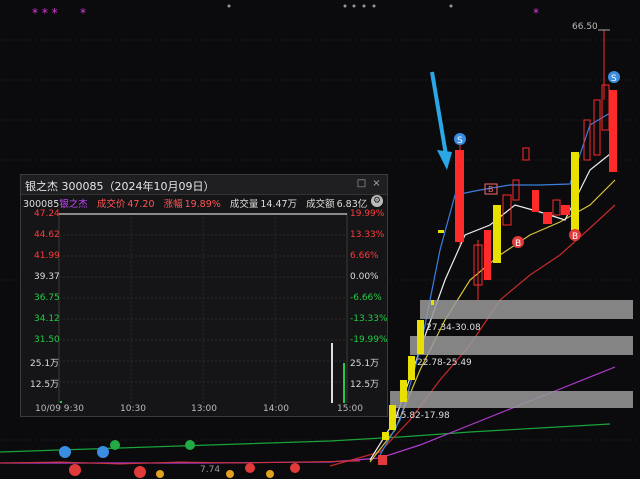 This screenshot has width=640, height=479. I want to click on range-label-2: 22.78-25.49, so click(444, 363).